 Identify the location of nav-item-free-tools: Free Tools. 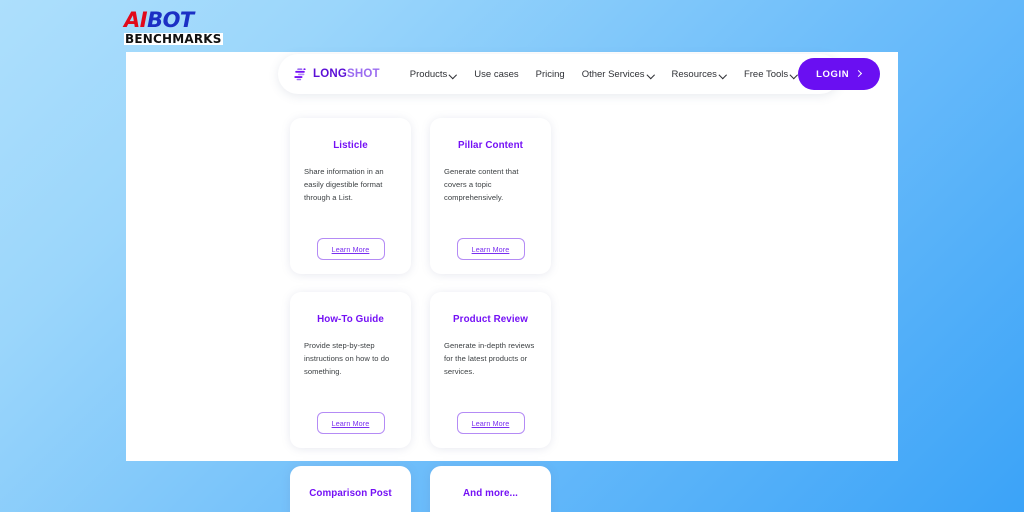
(771, 74).